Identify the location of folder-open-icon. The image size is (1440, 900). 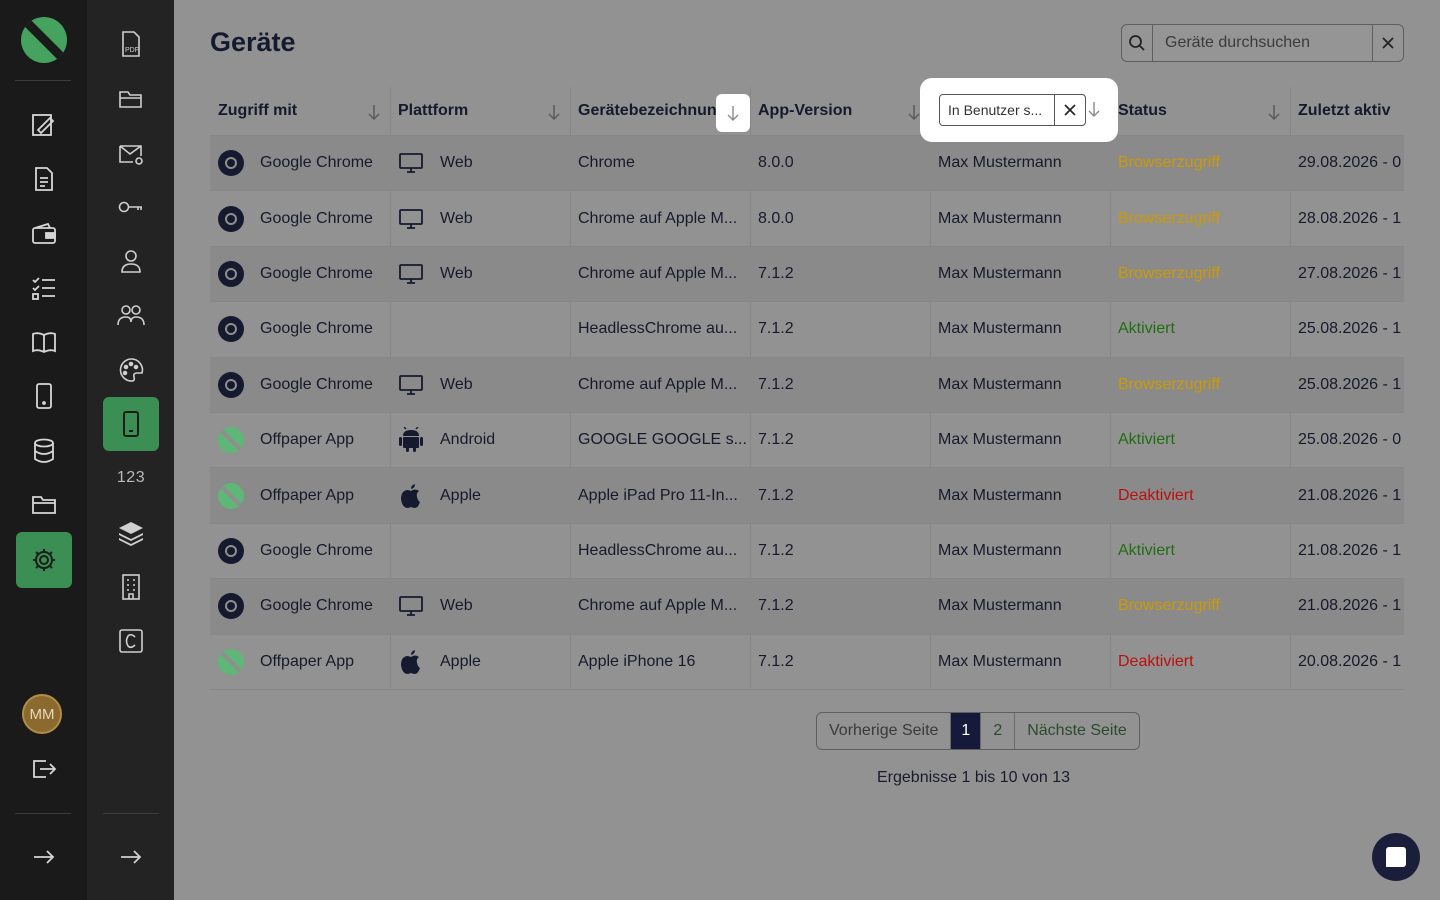
(131, 99).